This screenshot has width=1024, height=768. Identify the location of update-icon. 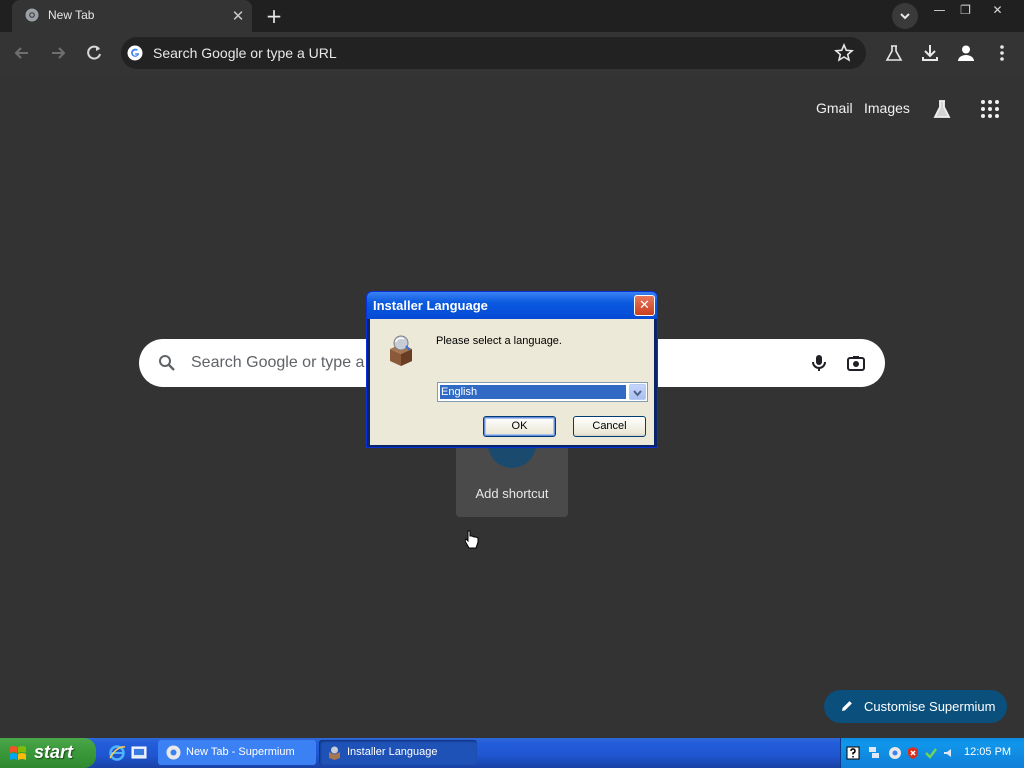
(931, 753).